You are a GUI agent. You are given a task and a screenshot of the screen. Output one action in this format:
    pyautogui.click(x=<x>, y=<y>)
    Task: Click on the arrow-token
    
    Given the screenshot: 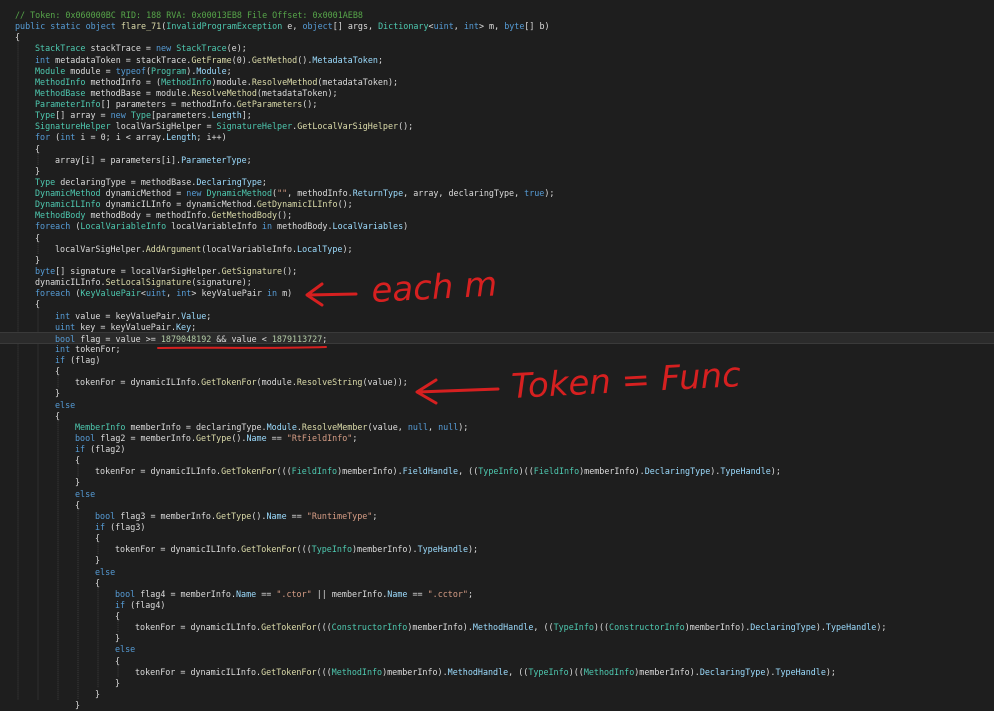 What is the action you would take?
    pyautogui.click(x=457, y=391)
    